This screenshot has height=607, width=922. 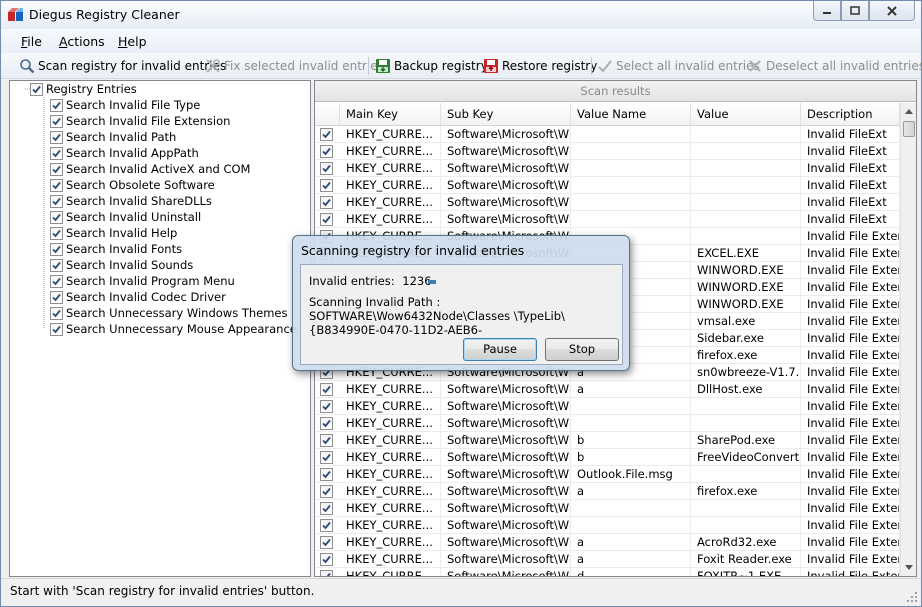 I want to click on minimize-button, so click(x=827, y=11).